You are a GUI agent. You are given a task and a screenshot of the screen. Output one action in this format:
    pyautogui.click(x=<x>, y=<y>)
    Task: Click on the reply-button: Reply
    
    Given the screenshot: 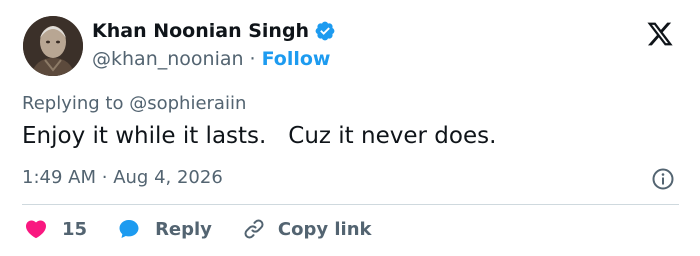 What is the action you would take?
    pyautogui.click(x=164, y=229)
    